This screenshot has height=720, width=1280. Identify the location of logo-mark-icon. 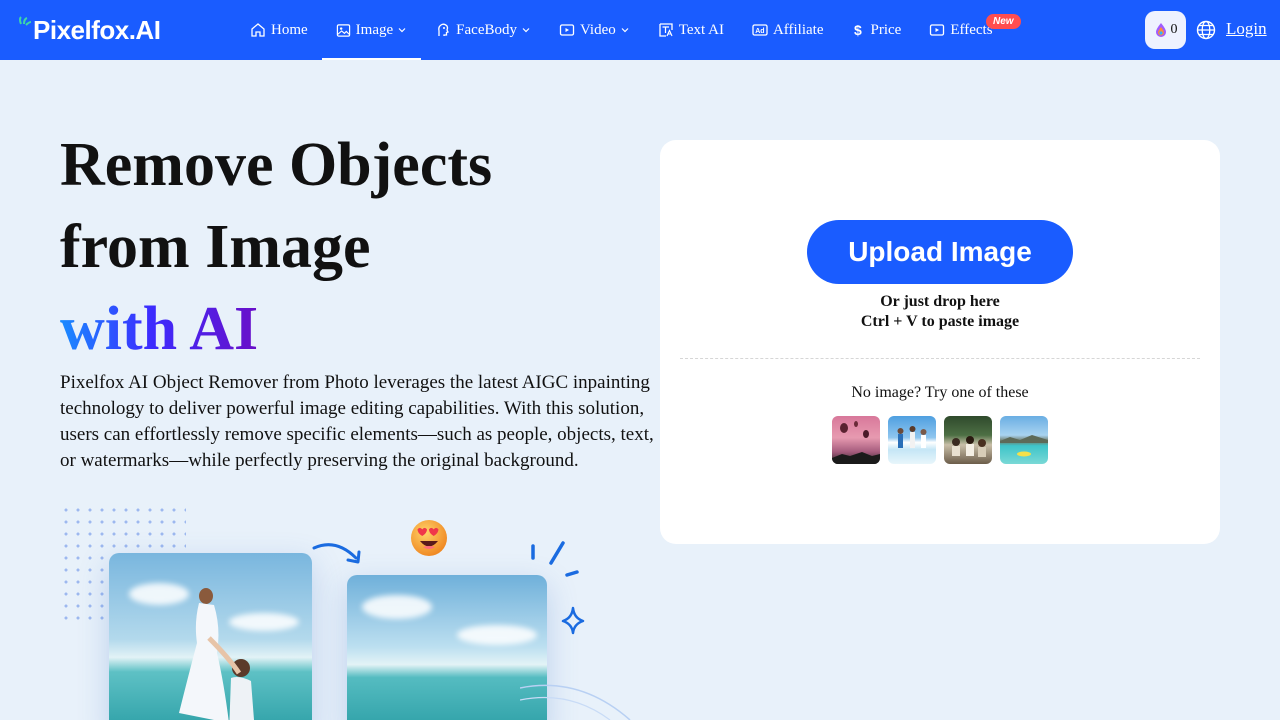
(25, 30).